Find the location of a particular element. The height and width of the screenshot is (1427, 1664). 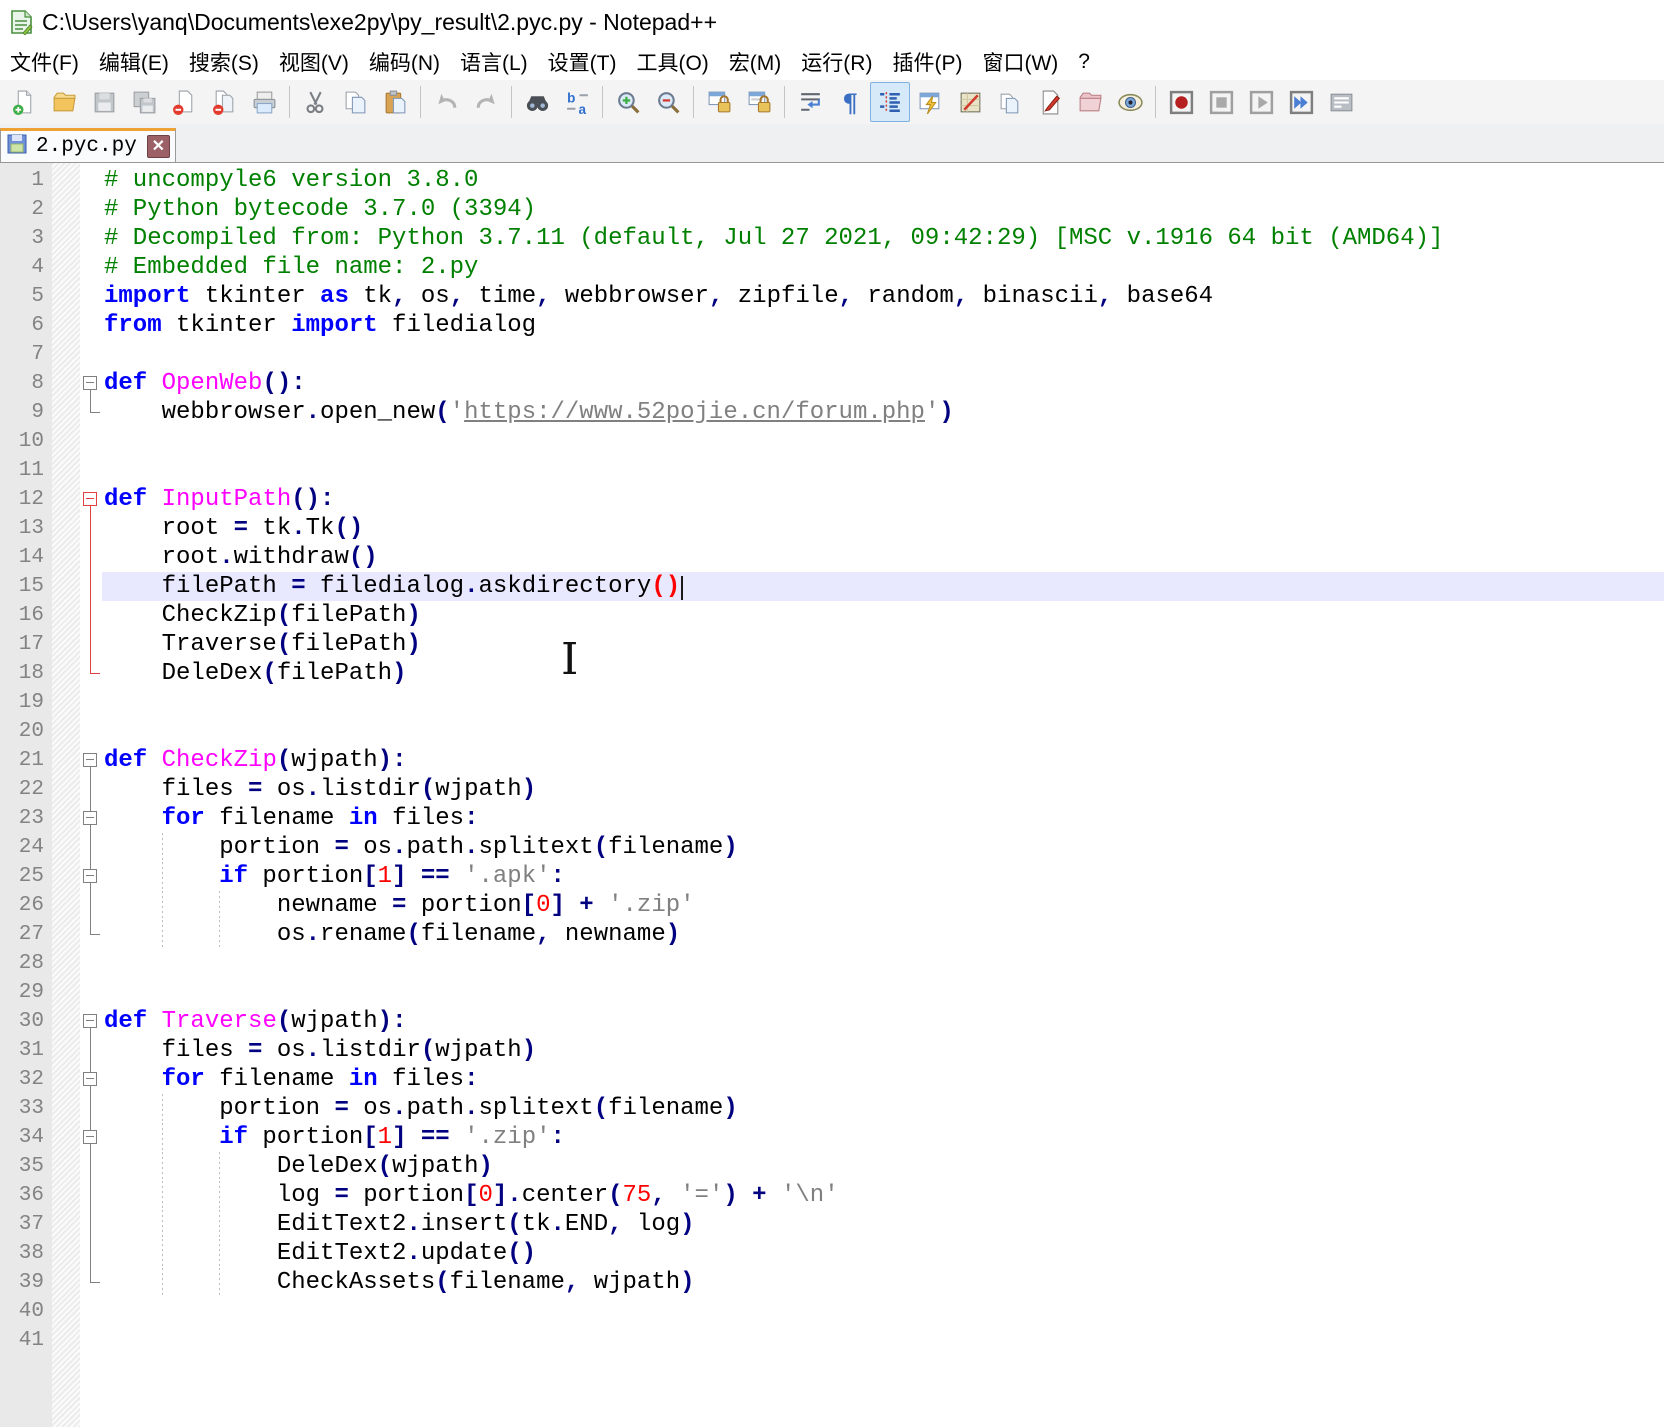

zoom-in-button is located at coordinates (628, 102).